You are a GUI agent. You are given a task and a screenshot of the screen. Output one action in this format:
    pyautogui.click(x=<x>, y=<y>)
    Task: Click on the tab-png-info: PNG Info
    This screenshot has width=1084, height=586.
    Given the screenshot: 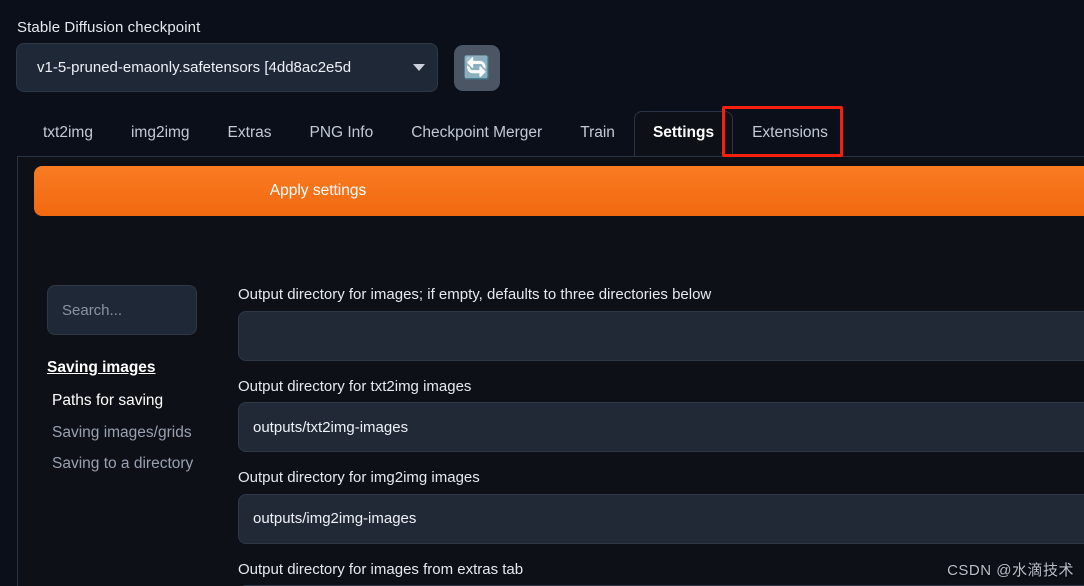 What is the action you would take?
    pyautogui.click(x=341, y=133)
    